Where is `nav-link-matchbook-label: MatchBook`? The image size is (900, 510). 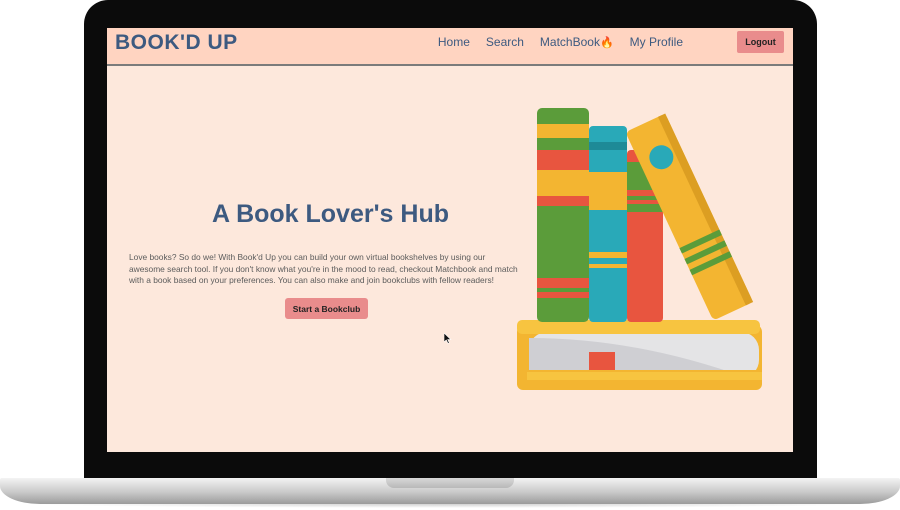 nav-link-matchbook-label: MatchBook is located at coordinates (569, 42).